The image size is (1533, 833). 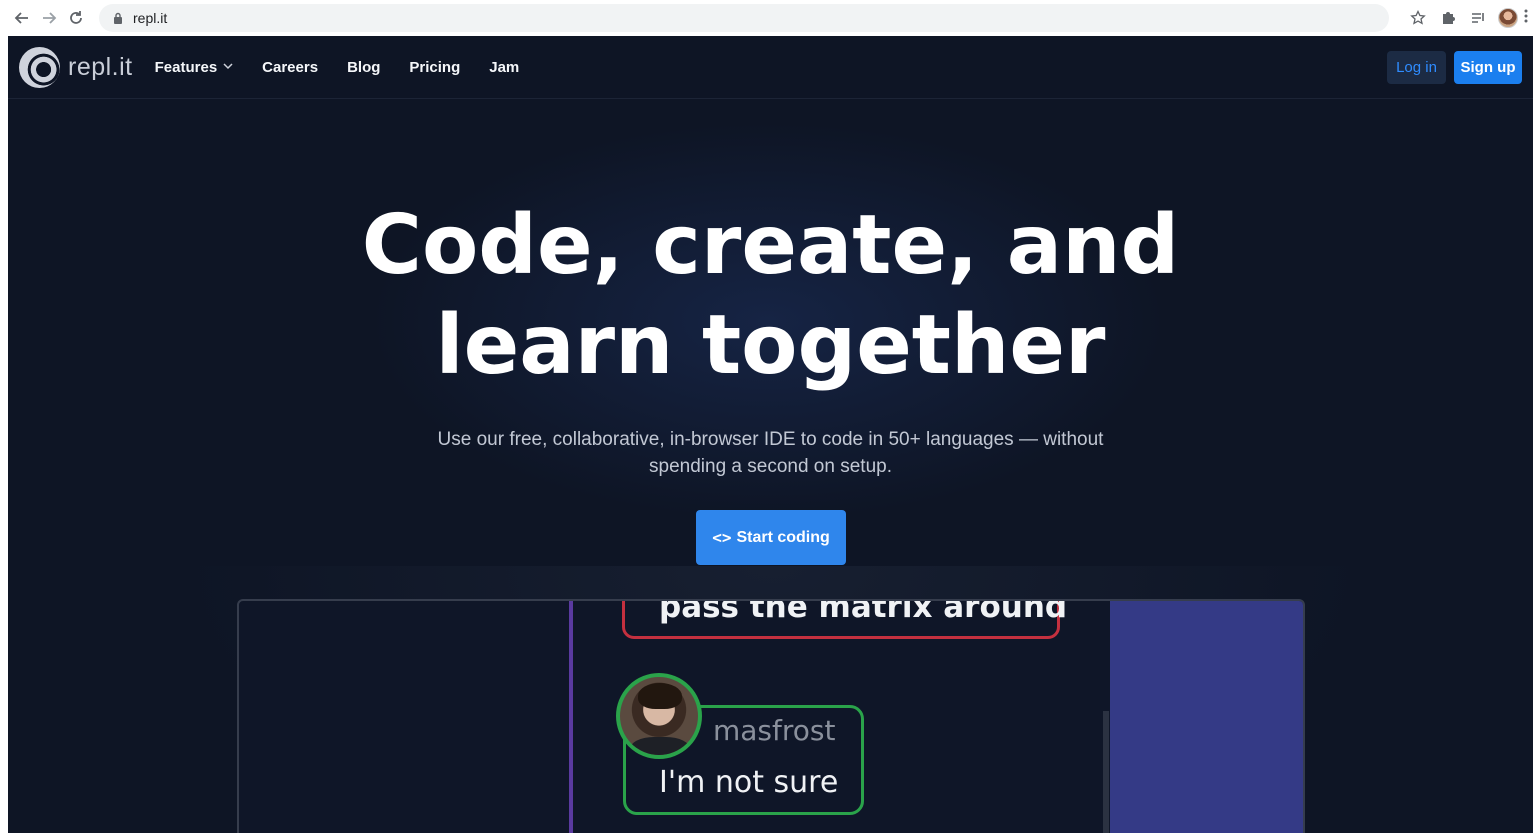 What do you see at coordinates (22, 18) in the screenshot?
I see `back-arrow-icon` at bounding box center [22, 18].